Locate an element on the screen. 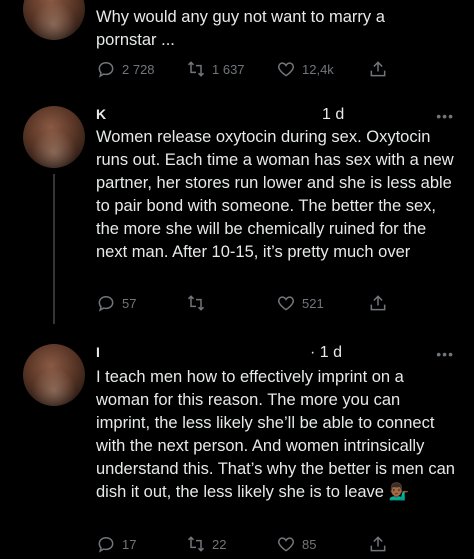 Image resolution: width=474 pixels, height=559 pixels. reply-count: 2 728 is located at coordinates (138, 69).